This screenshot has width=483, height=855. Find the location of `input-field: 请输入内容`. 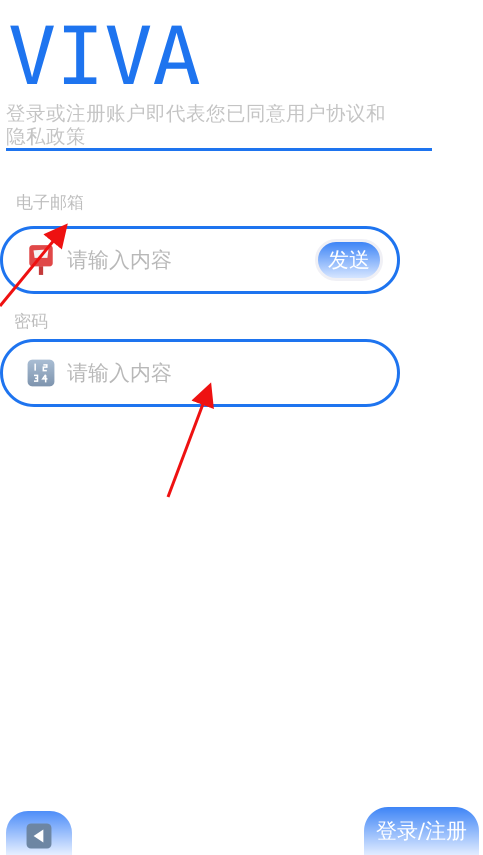

input-field: 请输入内容 is located at coordinates (200, 373).